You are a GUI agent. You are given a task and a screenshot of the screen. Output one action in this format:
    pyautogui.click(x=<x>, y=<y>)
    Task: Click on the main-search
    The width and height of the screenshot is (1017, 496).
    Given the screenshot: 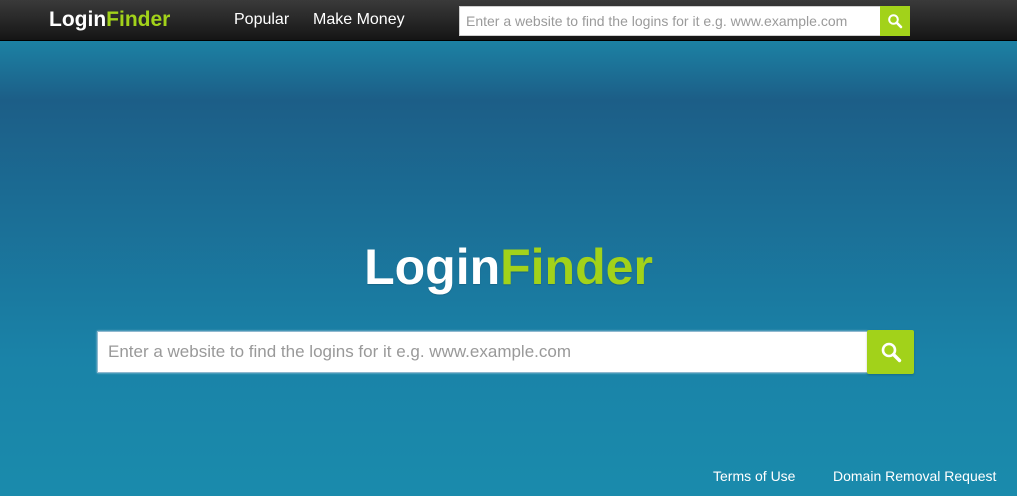 What is the action you would take?
    pyautogui.click(x=505, y=352)
    